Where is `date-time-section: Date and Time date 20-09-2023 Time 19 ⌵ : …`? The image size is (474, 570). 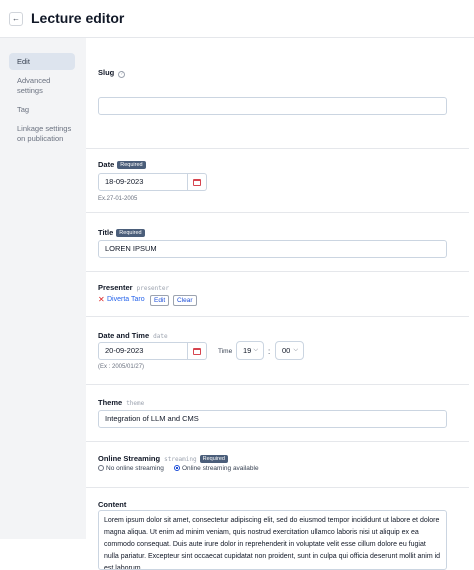
date-time-section: Date and Time date 20-09-2023 Time 19 ⌵ : … is located at coordinates (277, 351).